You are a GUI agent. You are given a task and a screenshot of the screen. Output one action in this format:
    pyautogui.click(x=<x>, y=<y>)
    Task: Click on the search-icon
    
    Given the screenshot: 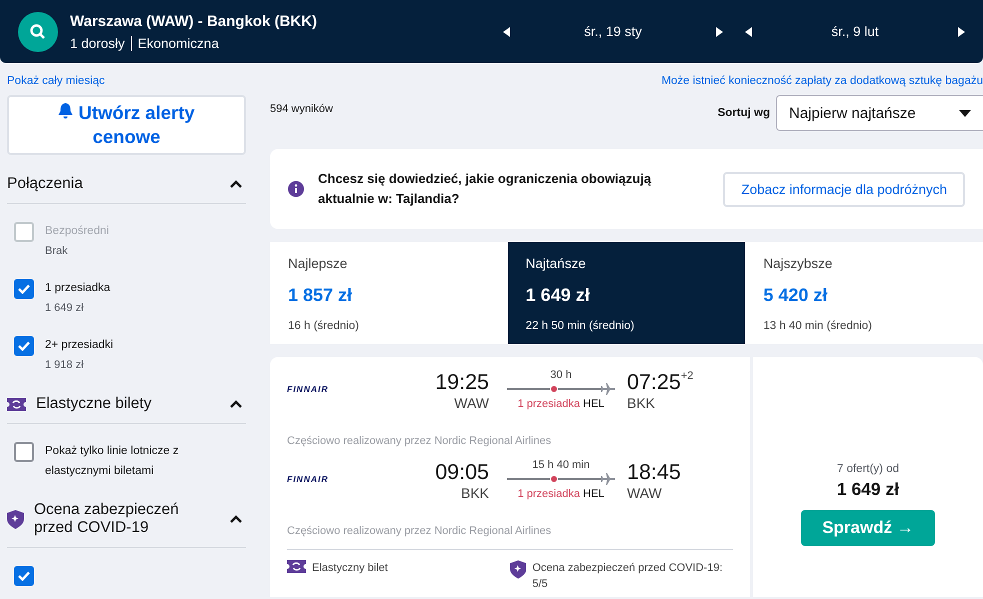 What is the action you would take?
    pyautogui.click(x=38, y=31)
    